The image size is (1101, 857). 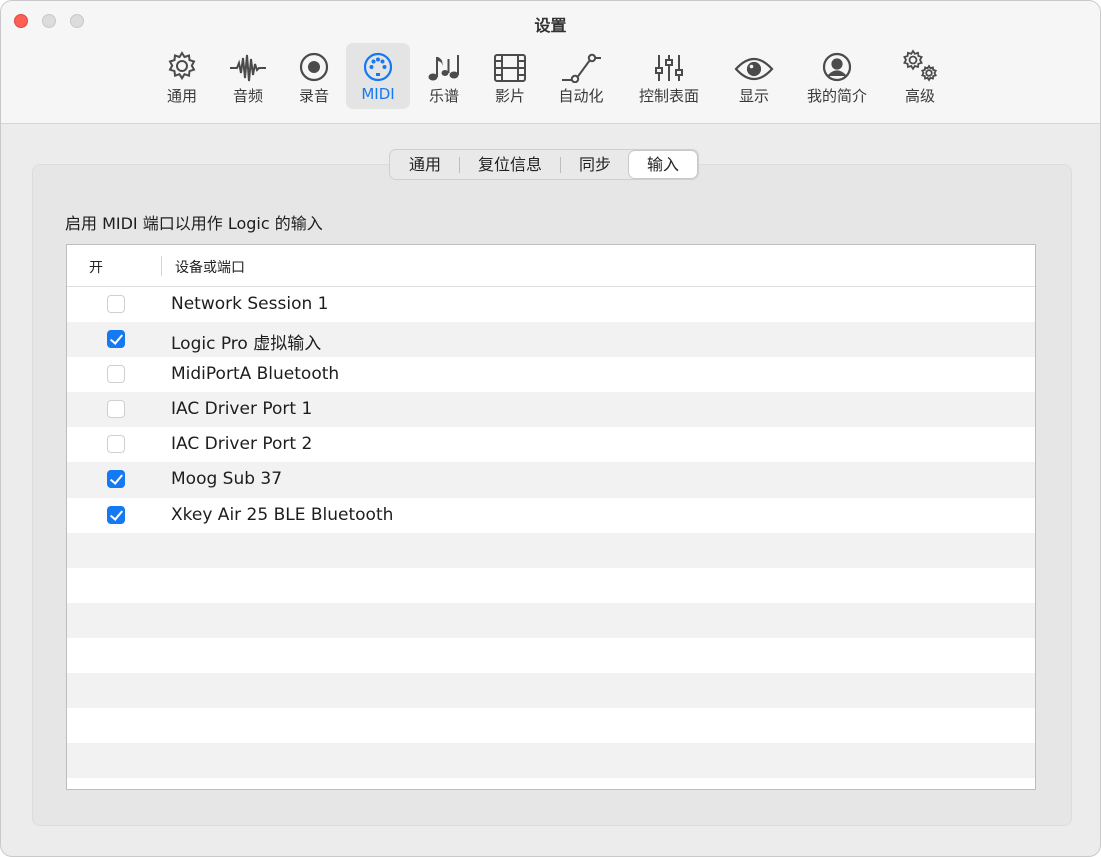 What do you see at coordinates (551, 480) in the screenshot?
I see `table-row: Moog Sub 37` at bounding box center [551, 480].